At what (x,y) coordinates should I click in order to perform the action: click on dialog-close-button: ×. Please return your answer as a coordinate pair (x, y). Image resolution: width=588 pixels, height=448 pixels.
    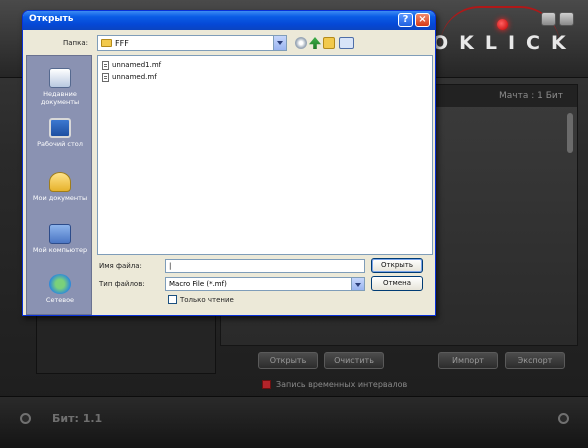
    Looking at the image, I should click on (422, 20).